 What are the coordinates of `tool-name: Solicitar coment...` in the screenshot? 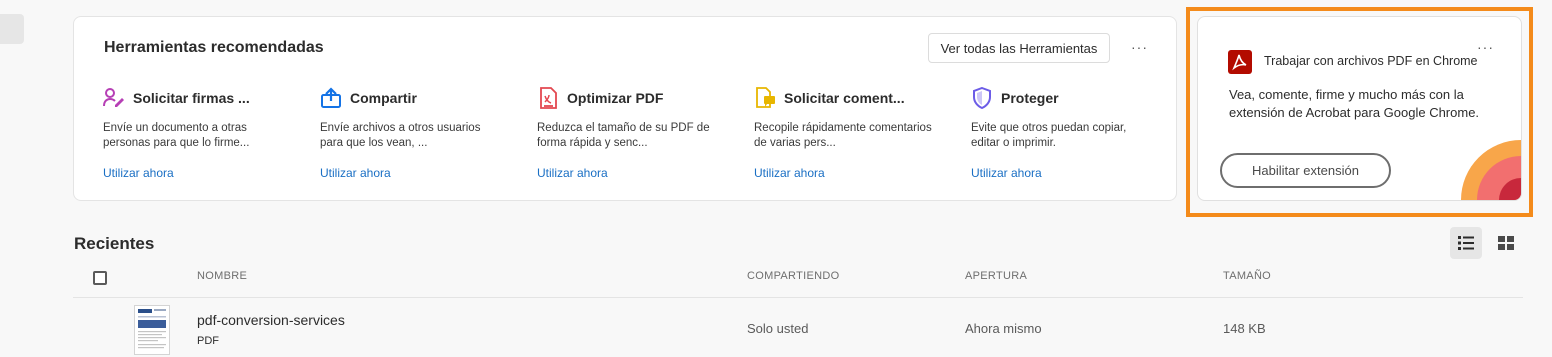 It's located at (844, 98).